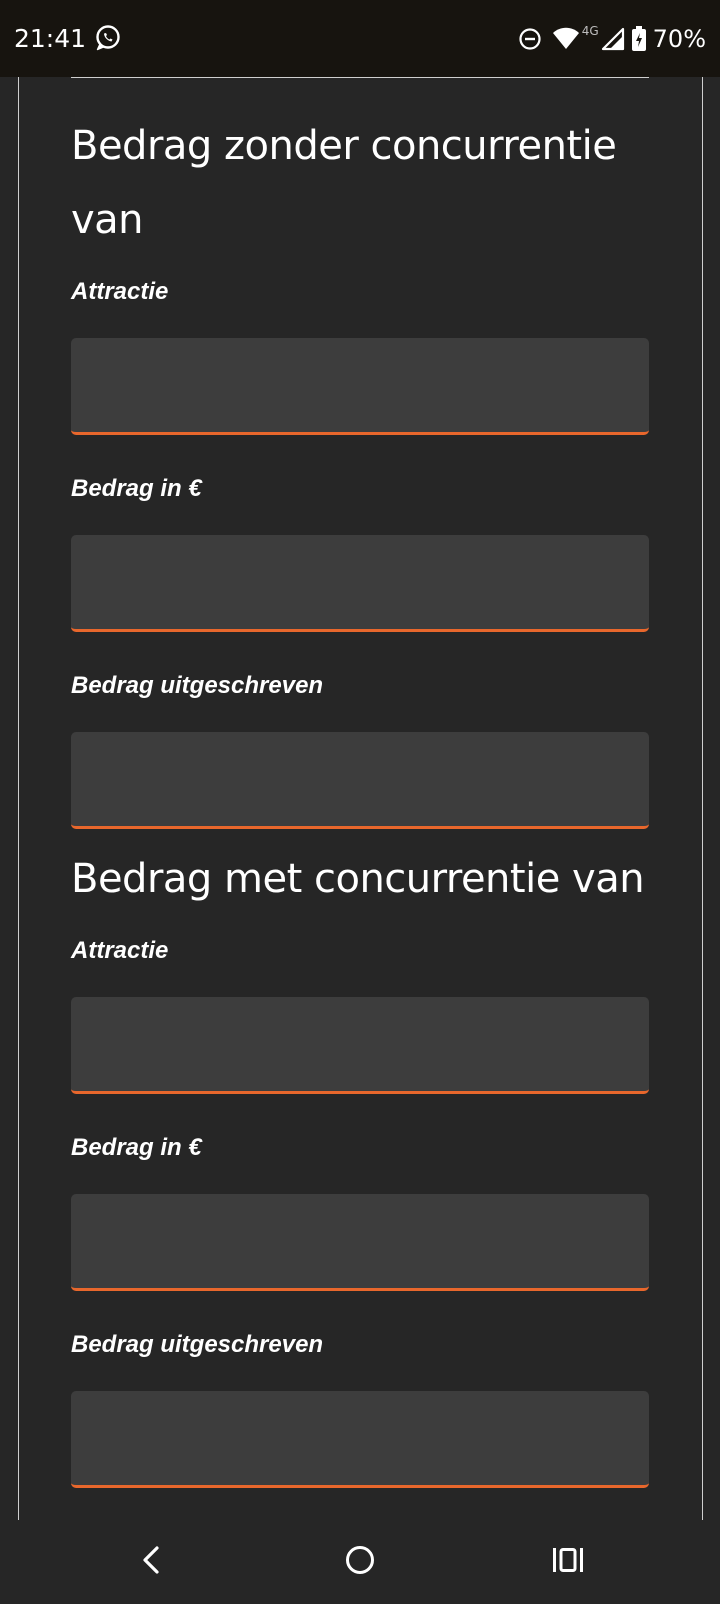 The height and width of the screenshot is (1604, 720). Describe the element at coordinates (360, 1242) in the screenshot. I see `amount-euro-input-with` at that location.